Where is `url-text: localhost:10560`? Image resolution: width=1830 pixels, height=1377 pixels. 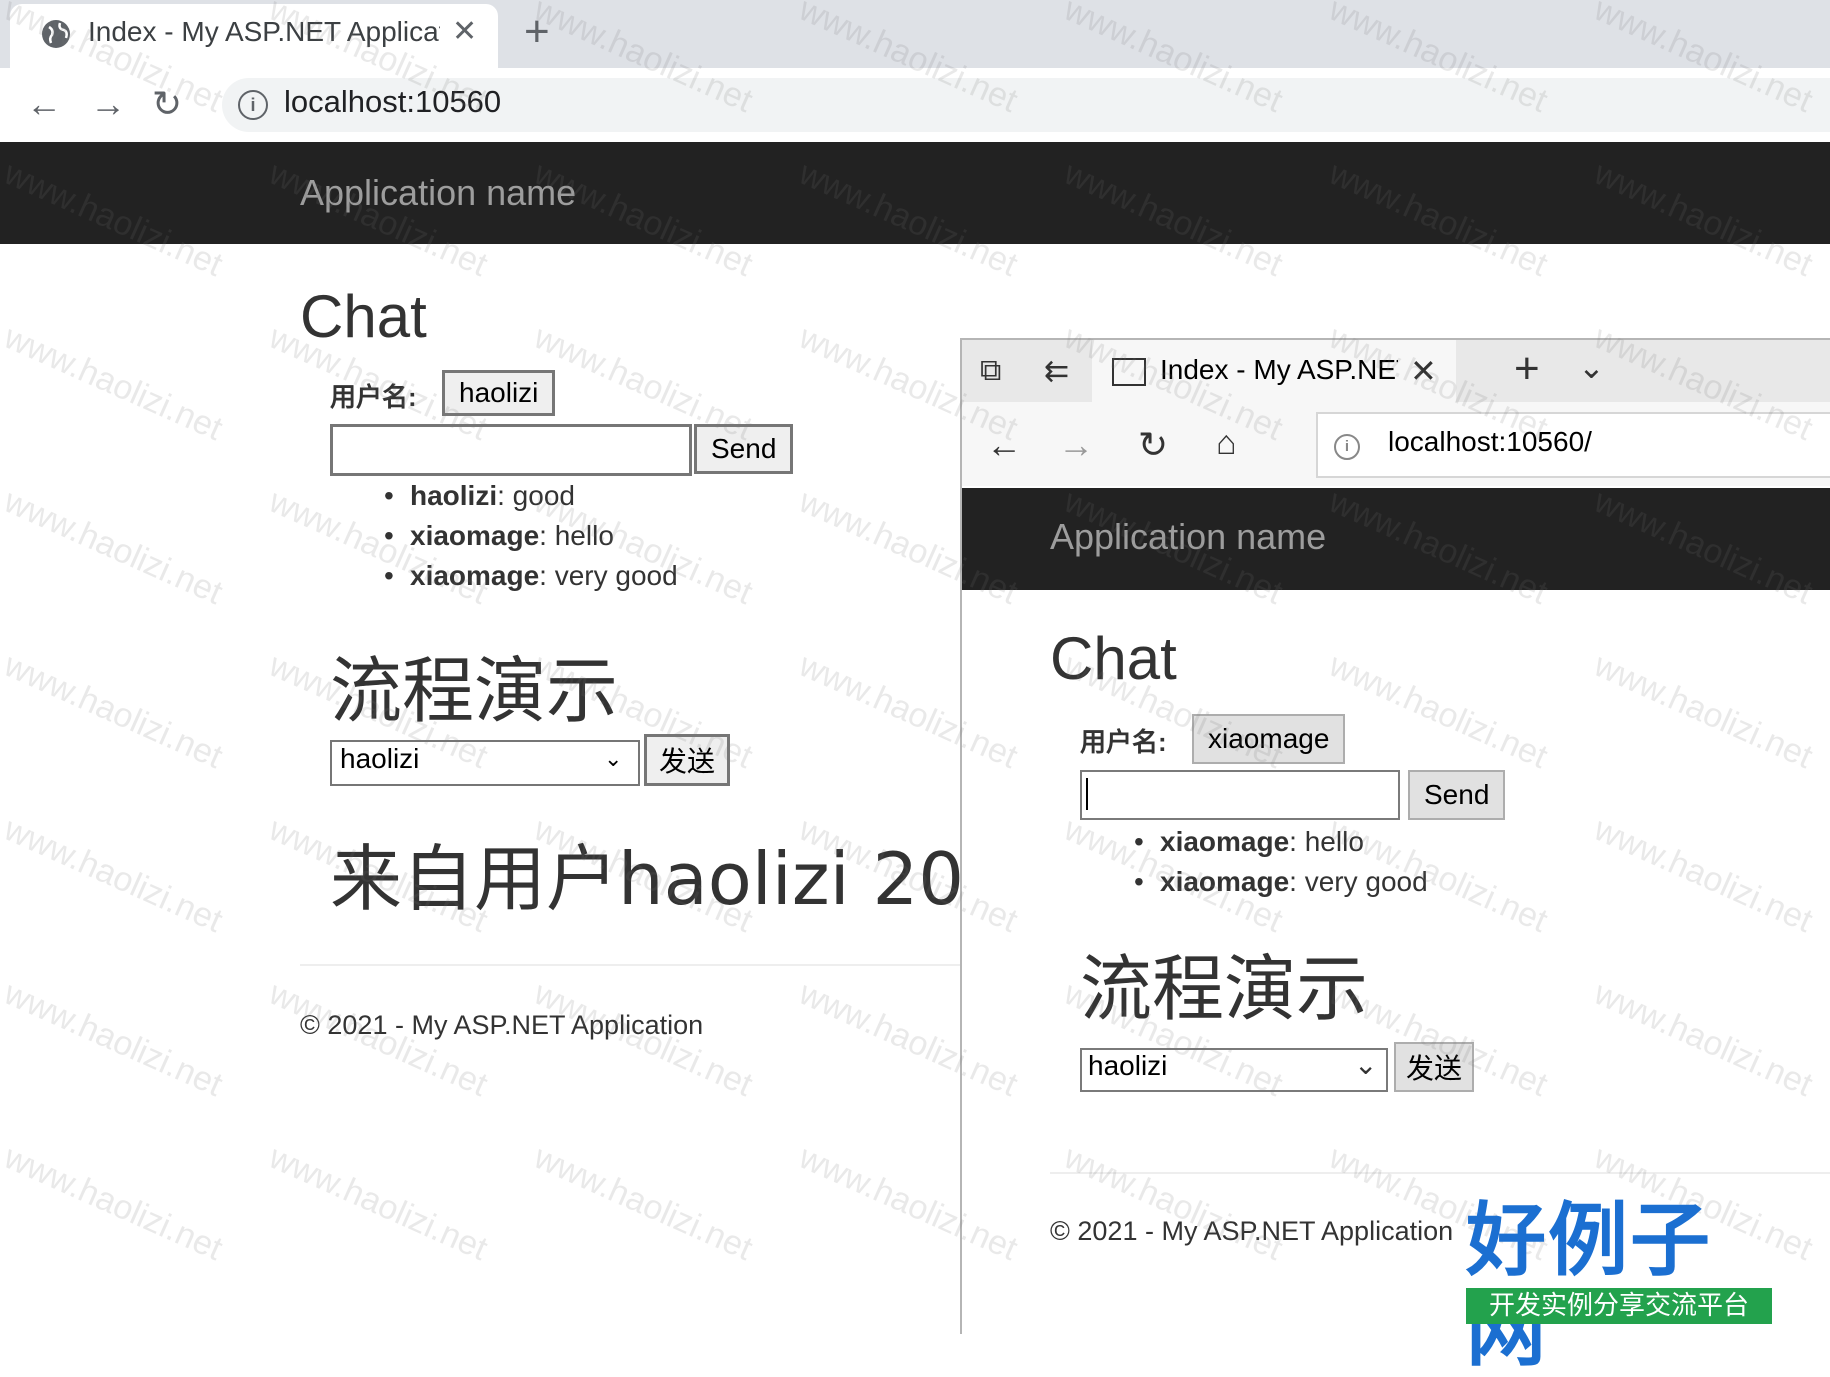 url-text: localhost:10560 is located at coordinates (392, 102).